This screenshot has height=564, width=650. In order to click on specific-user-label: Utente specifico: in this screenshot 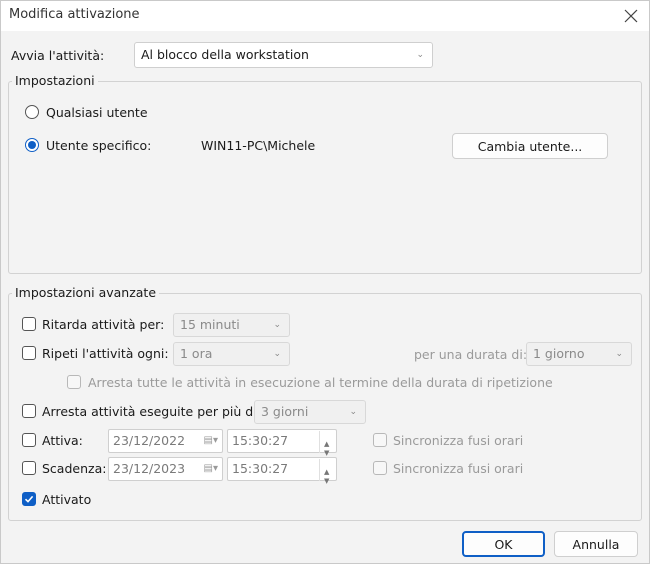, I will do `click(99, 145)`.